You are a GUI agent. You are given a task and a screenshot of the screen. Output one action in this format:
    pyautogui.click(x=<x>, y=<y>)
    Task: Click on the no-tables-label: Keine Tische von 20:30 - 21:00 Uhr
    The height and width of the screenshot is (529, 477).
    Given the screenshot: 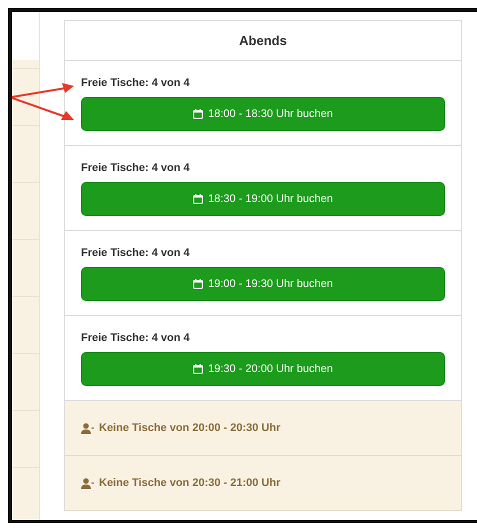 What is the action you would take?
    pyautogui.click(x=189, y=483)
    